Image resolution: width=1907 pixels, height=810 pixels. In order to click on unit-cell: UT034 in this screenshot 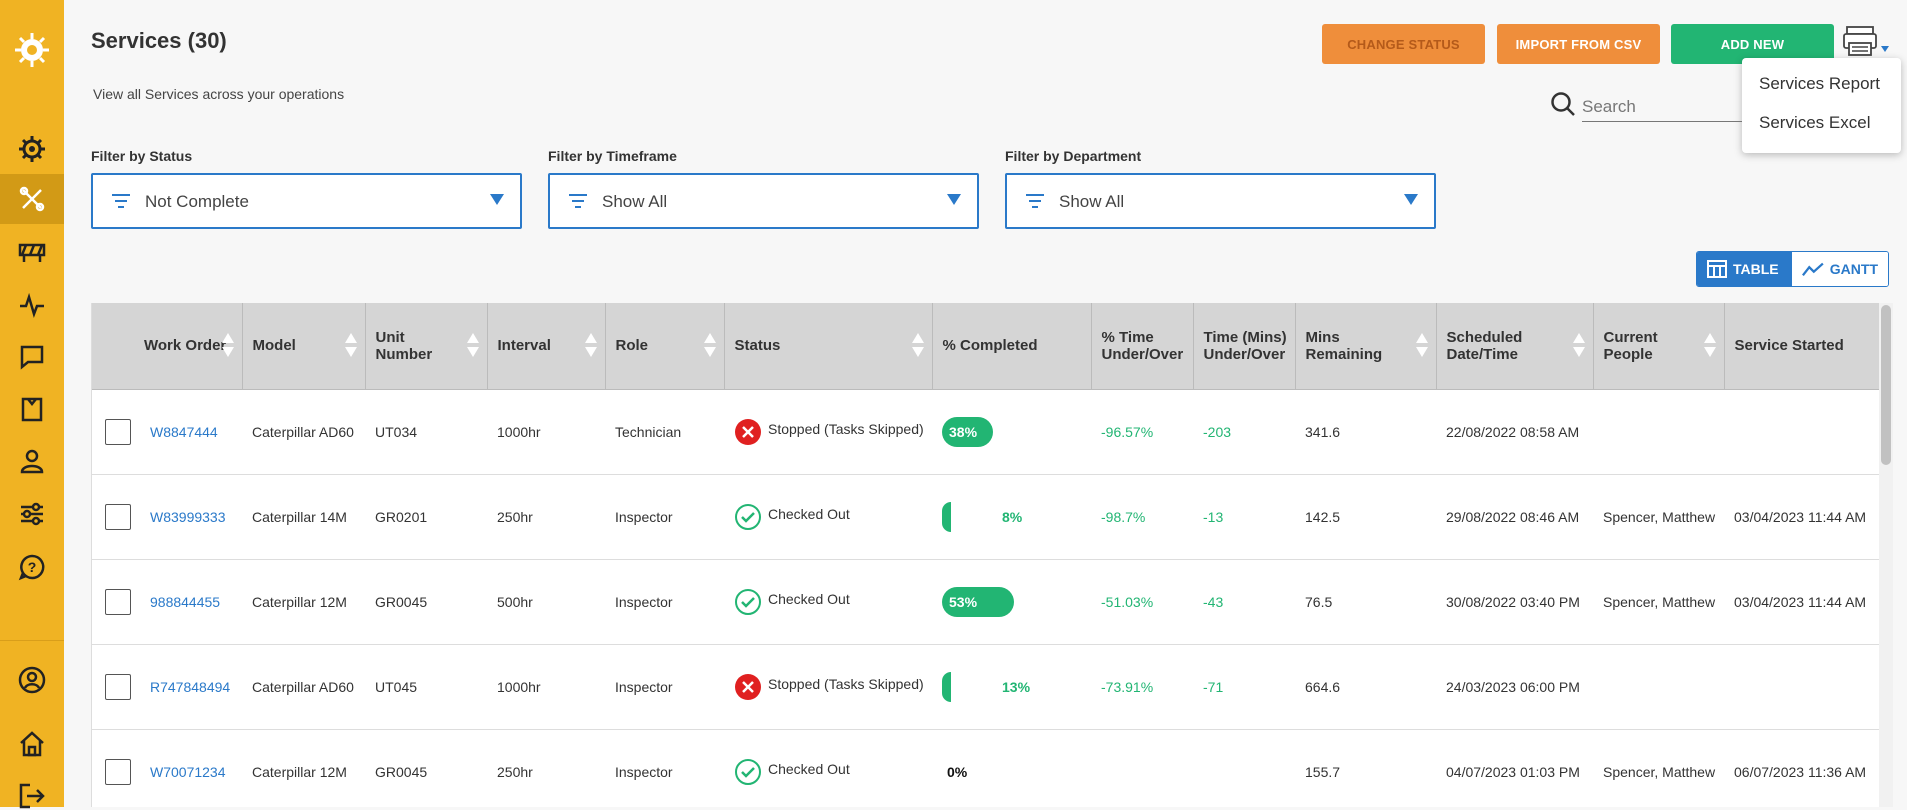, I will do `click(426, 432)`.